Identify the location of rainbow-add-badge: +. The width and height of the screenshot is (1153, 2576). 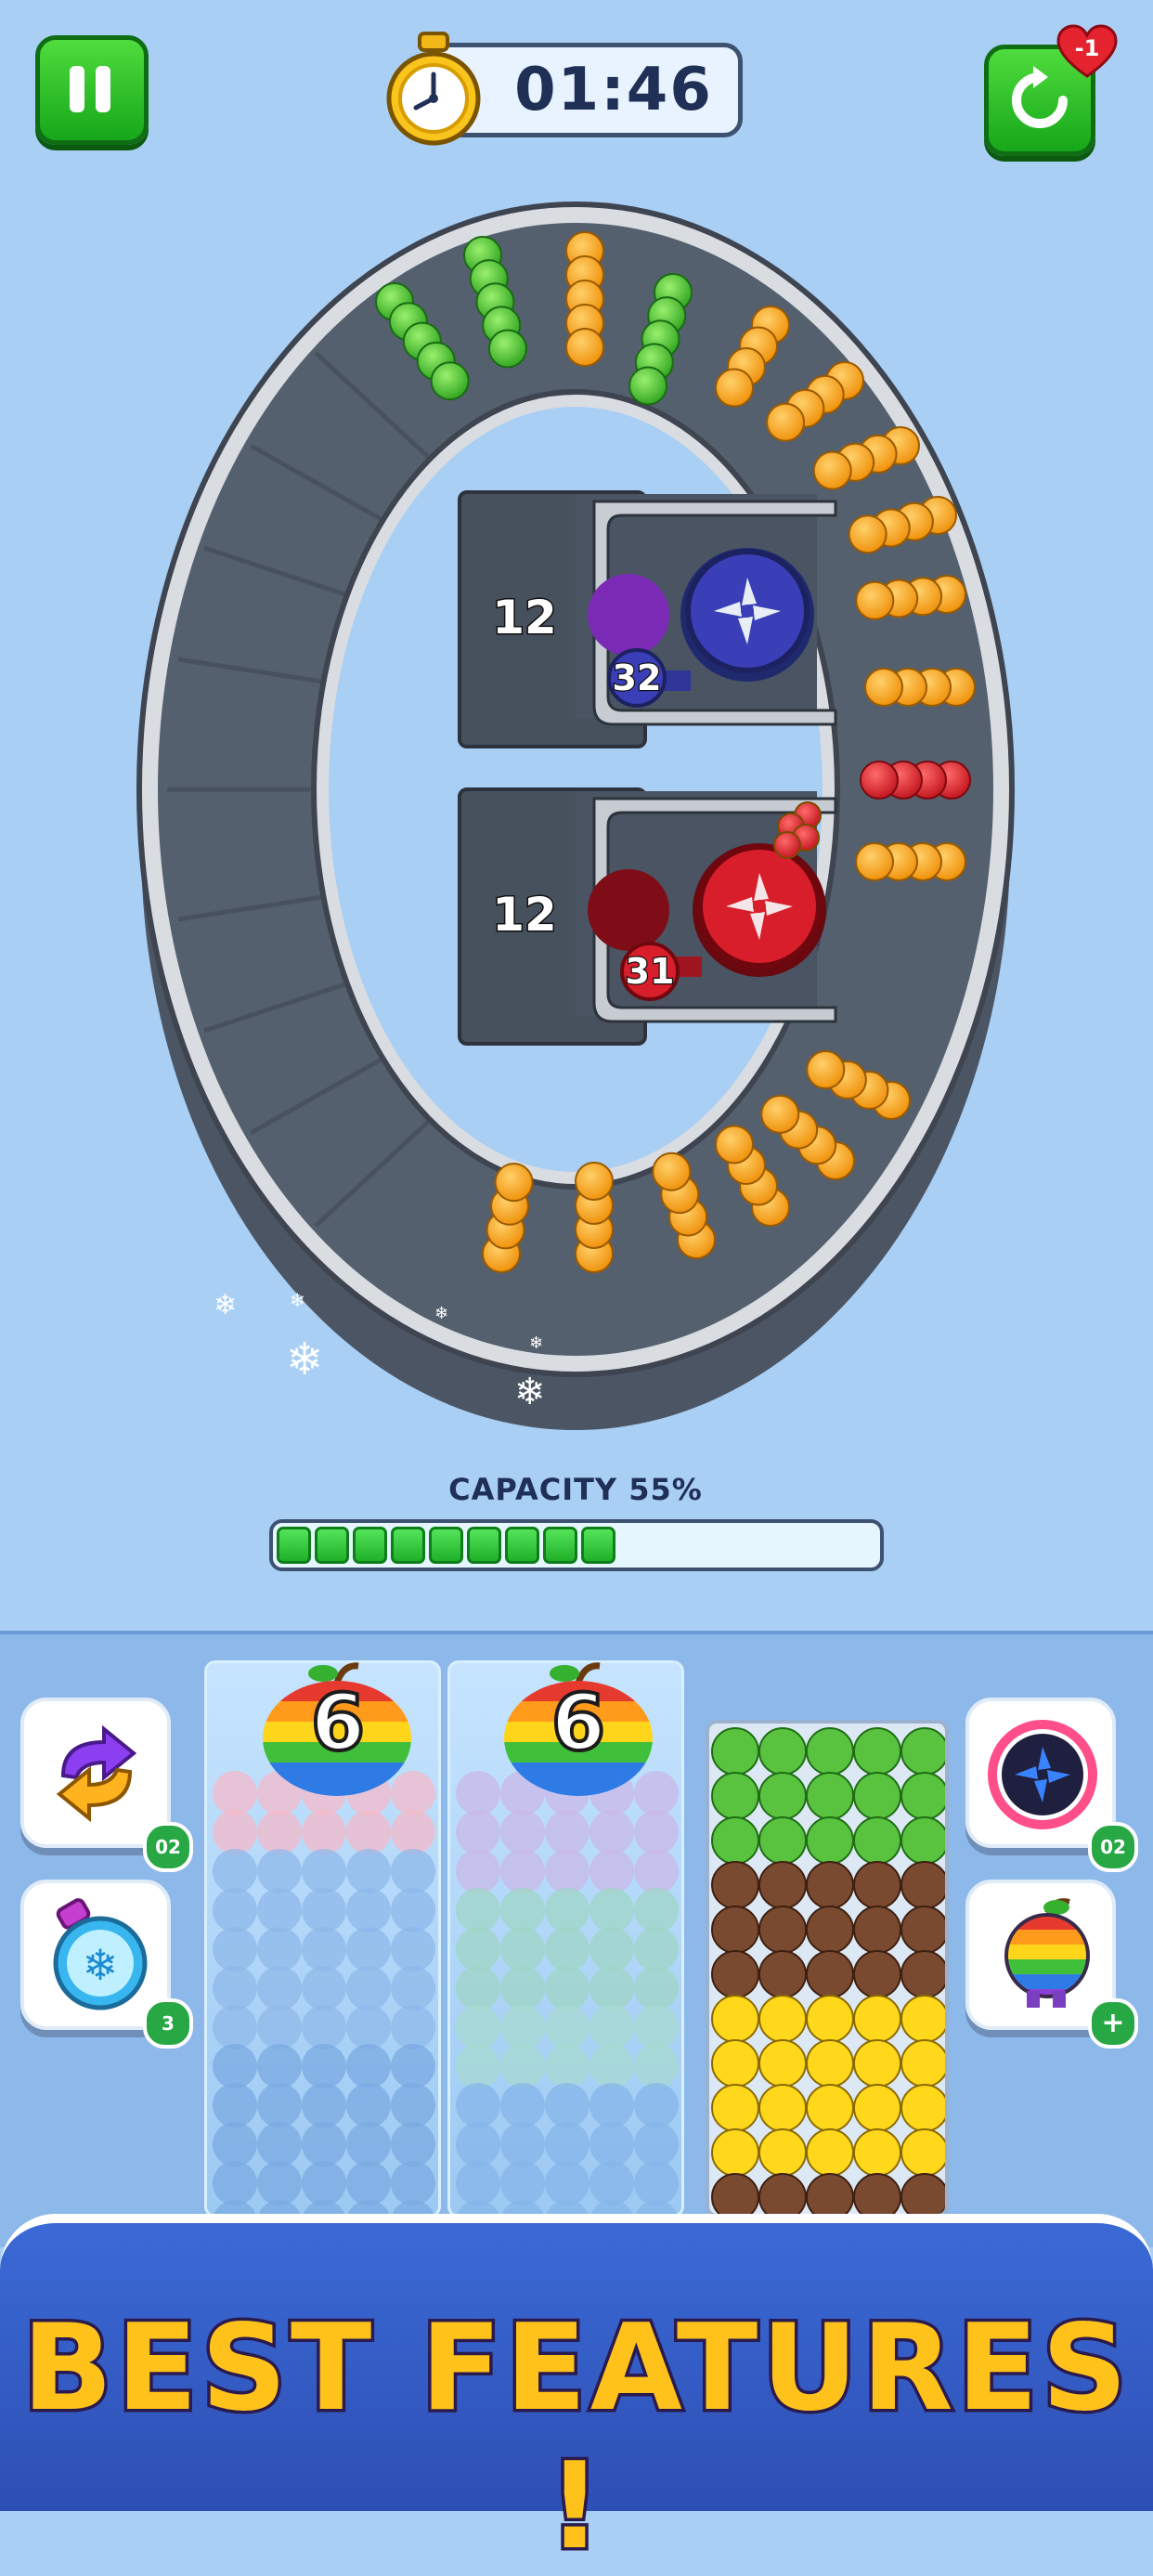
(1113, 2024).